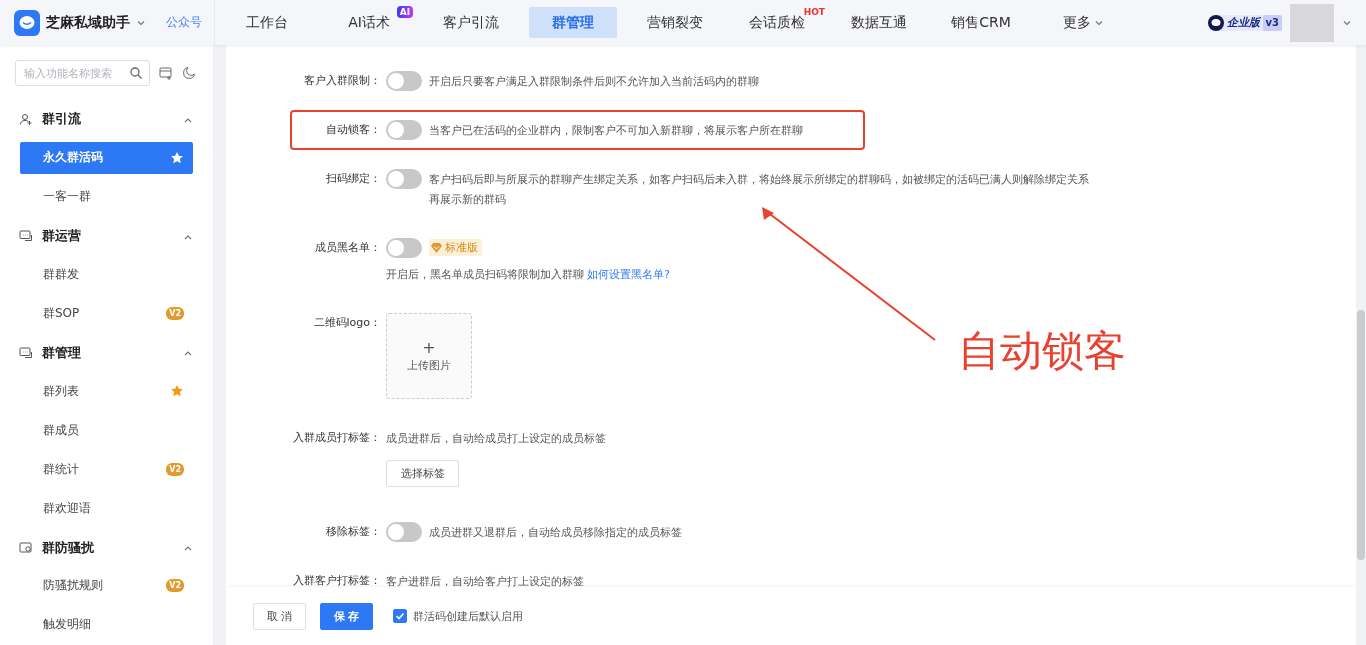 This screenshot has width=1366, height=645. What do you see at coordinates (336, 438) in the screenshot?
I see `field-label: 入群成员打标签：` at bounding box center [336, 438].